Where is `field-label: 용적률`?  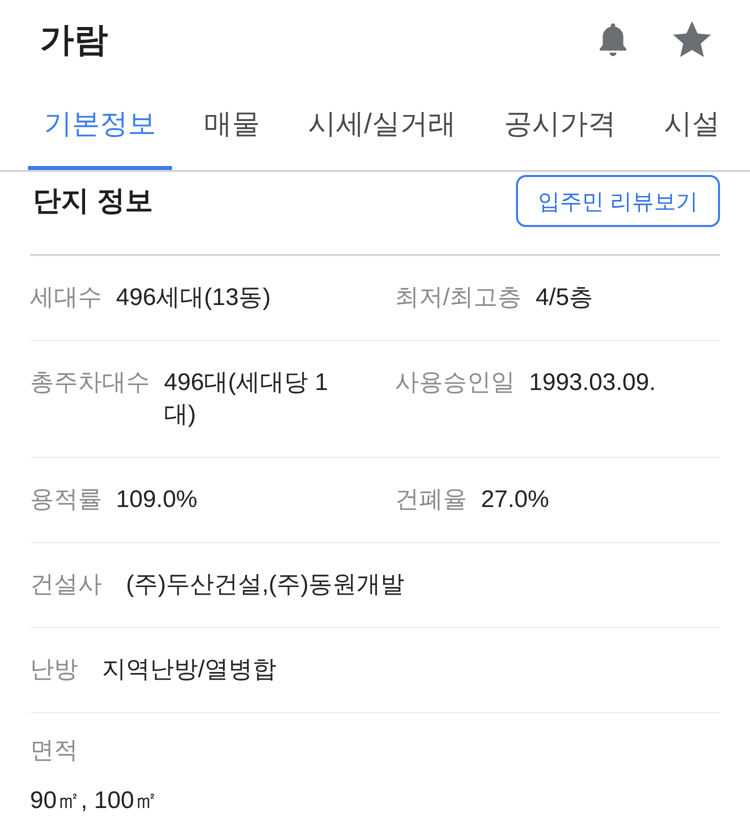 field-label: 용적률 is located at coordinates (66, 500).